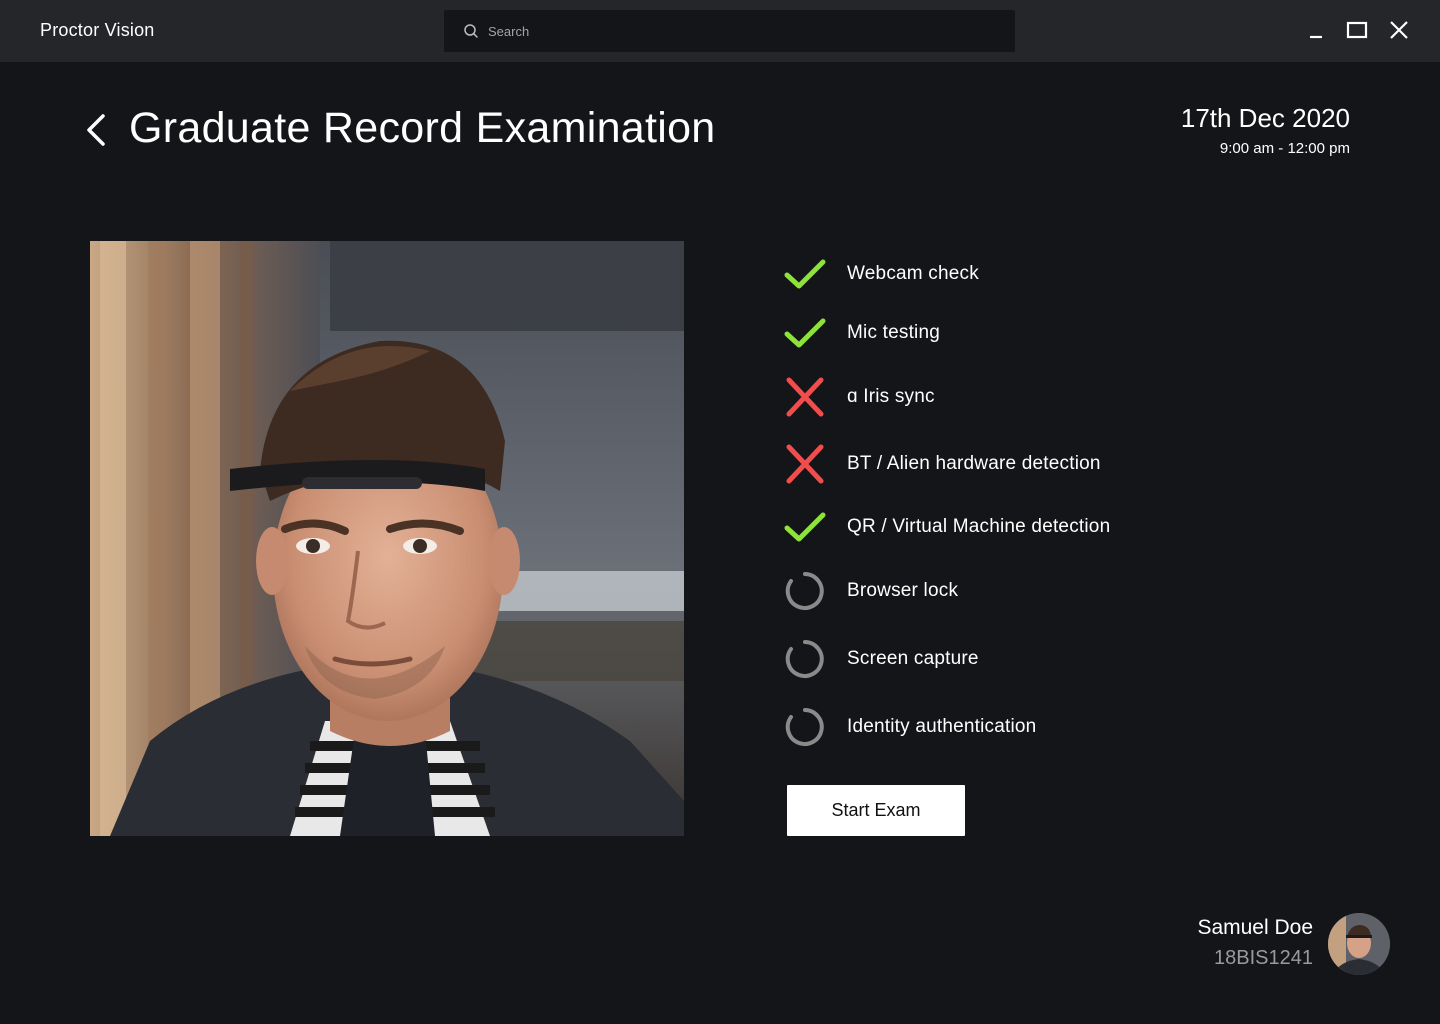 The width and height of the screenshot is (1440, 1024). Describe the element at coordinates (1064, 333) in the screenshot. I see `check-item-mic: Mic testing` at that location.